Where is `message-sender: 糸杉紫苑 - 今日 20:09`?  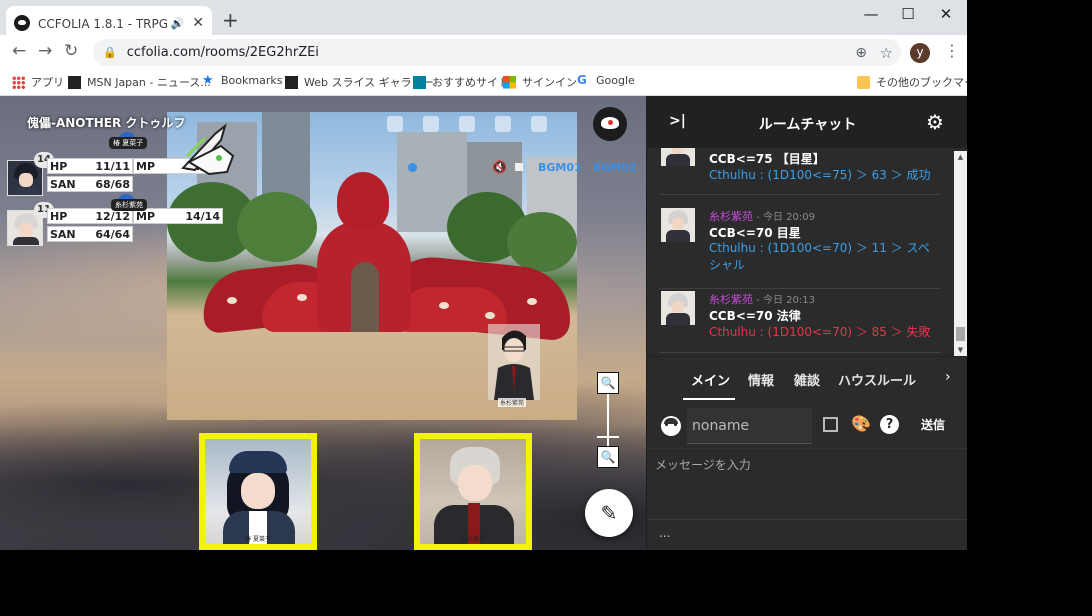 message-sender: 糸杉紫苑 - 今日 20:09 is located at coordinates (762, 216).